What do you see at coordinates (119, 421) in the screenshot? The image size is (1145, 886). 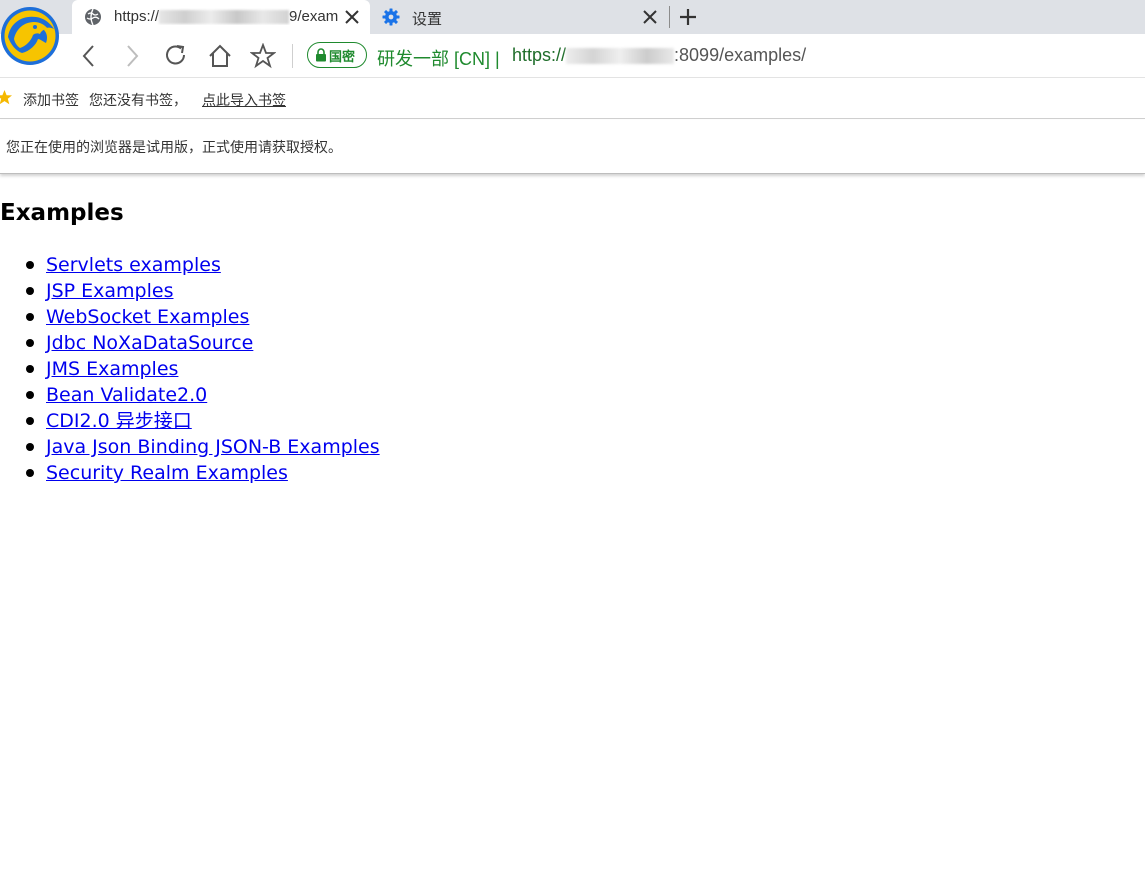 I see `link-cdi-async: CDI2.0 异步接口` at bounding box center [119, 421].